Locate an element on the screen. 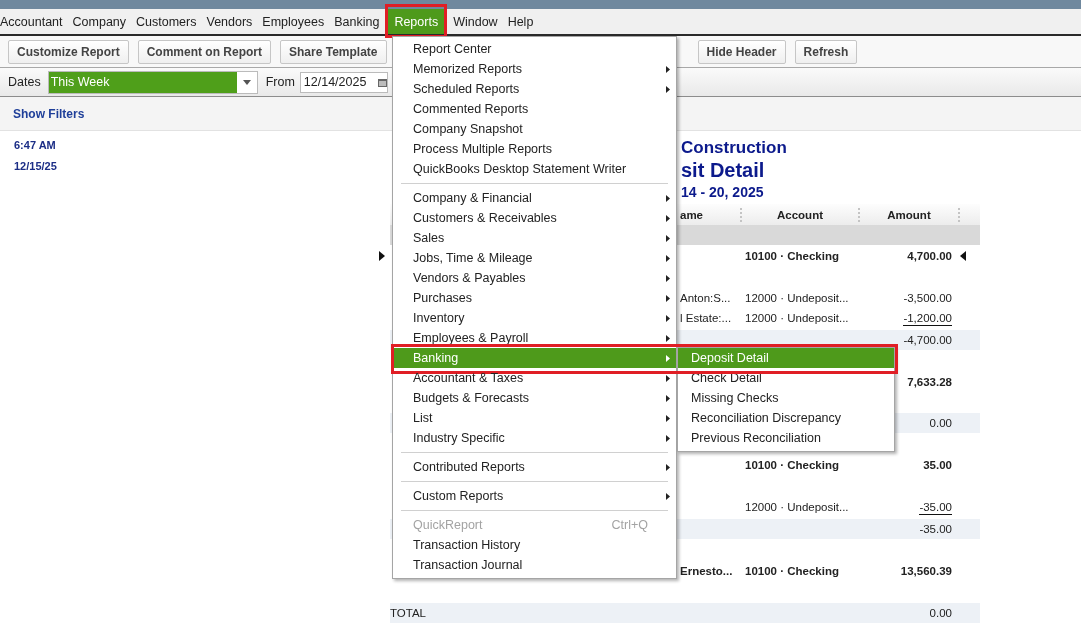  menu-item: Purchases is located at coordinates (534, 298).